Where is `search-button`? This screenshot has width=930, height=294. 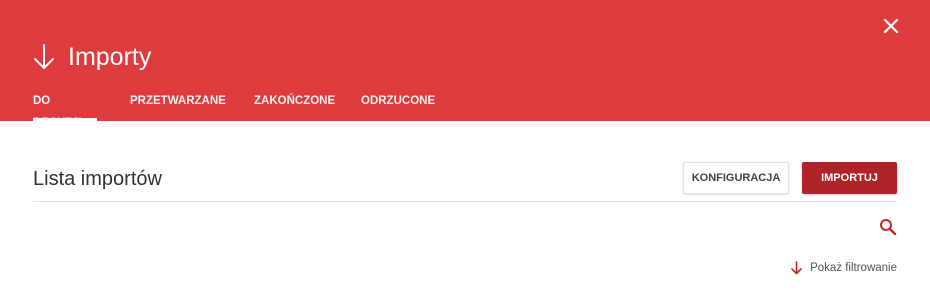
search-button is located at coordinates (888, 227).